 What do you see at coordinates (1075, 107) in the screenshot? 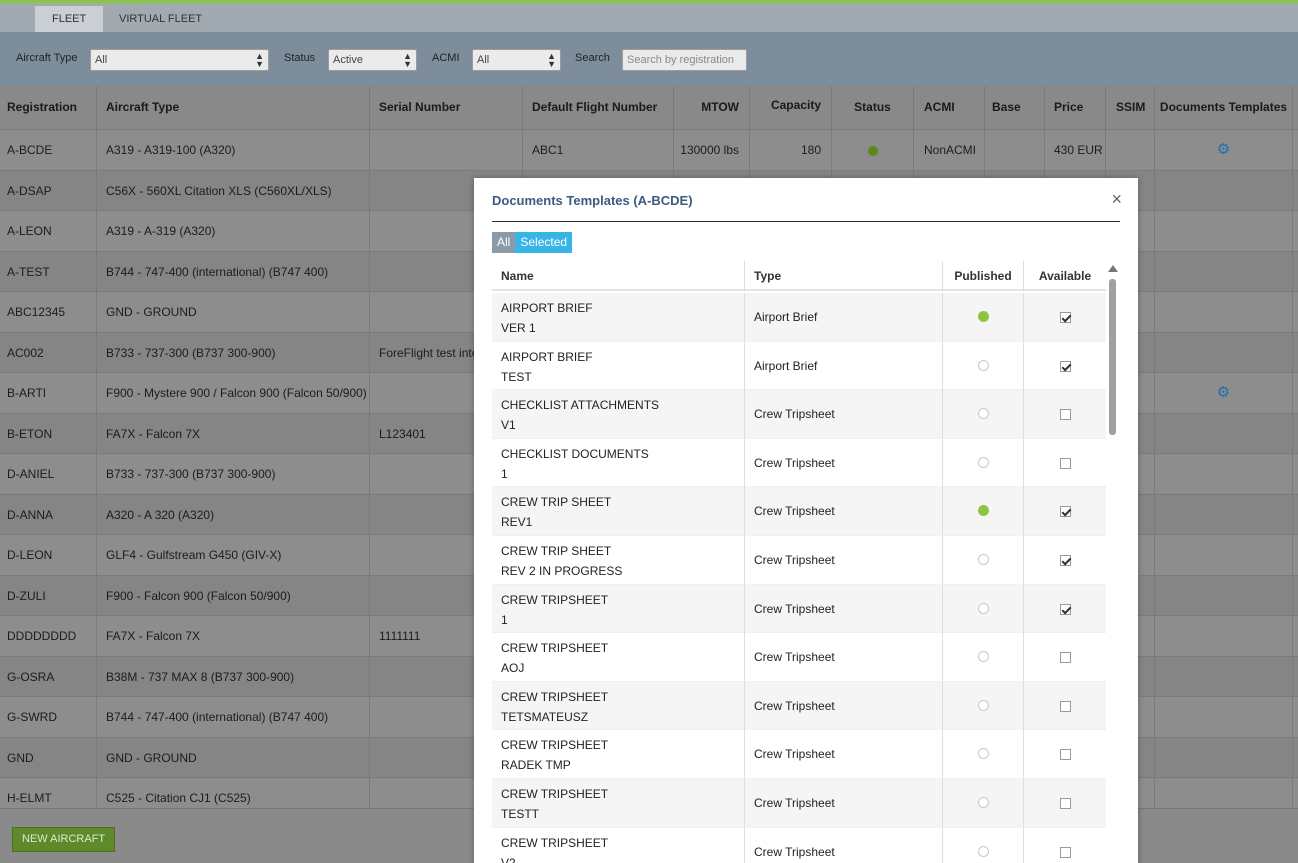
I see `col-price: Price` at bounding box center [1075, 107].